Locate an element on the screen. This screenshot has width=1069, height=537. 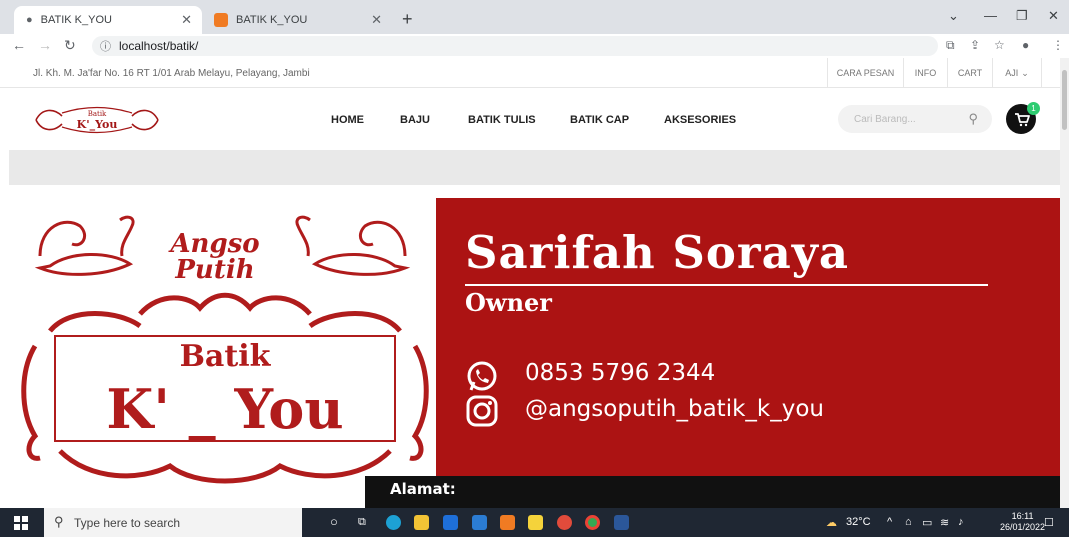
chevron-up-icon: ^ is located at coordinates (889, 522).